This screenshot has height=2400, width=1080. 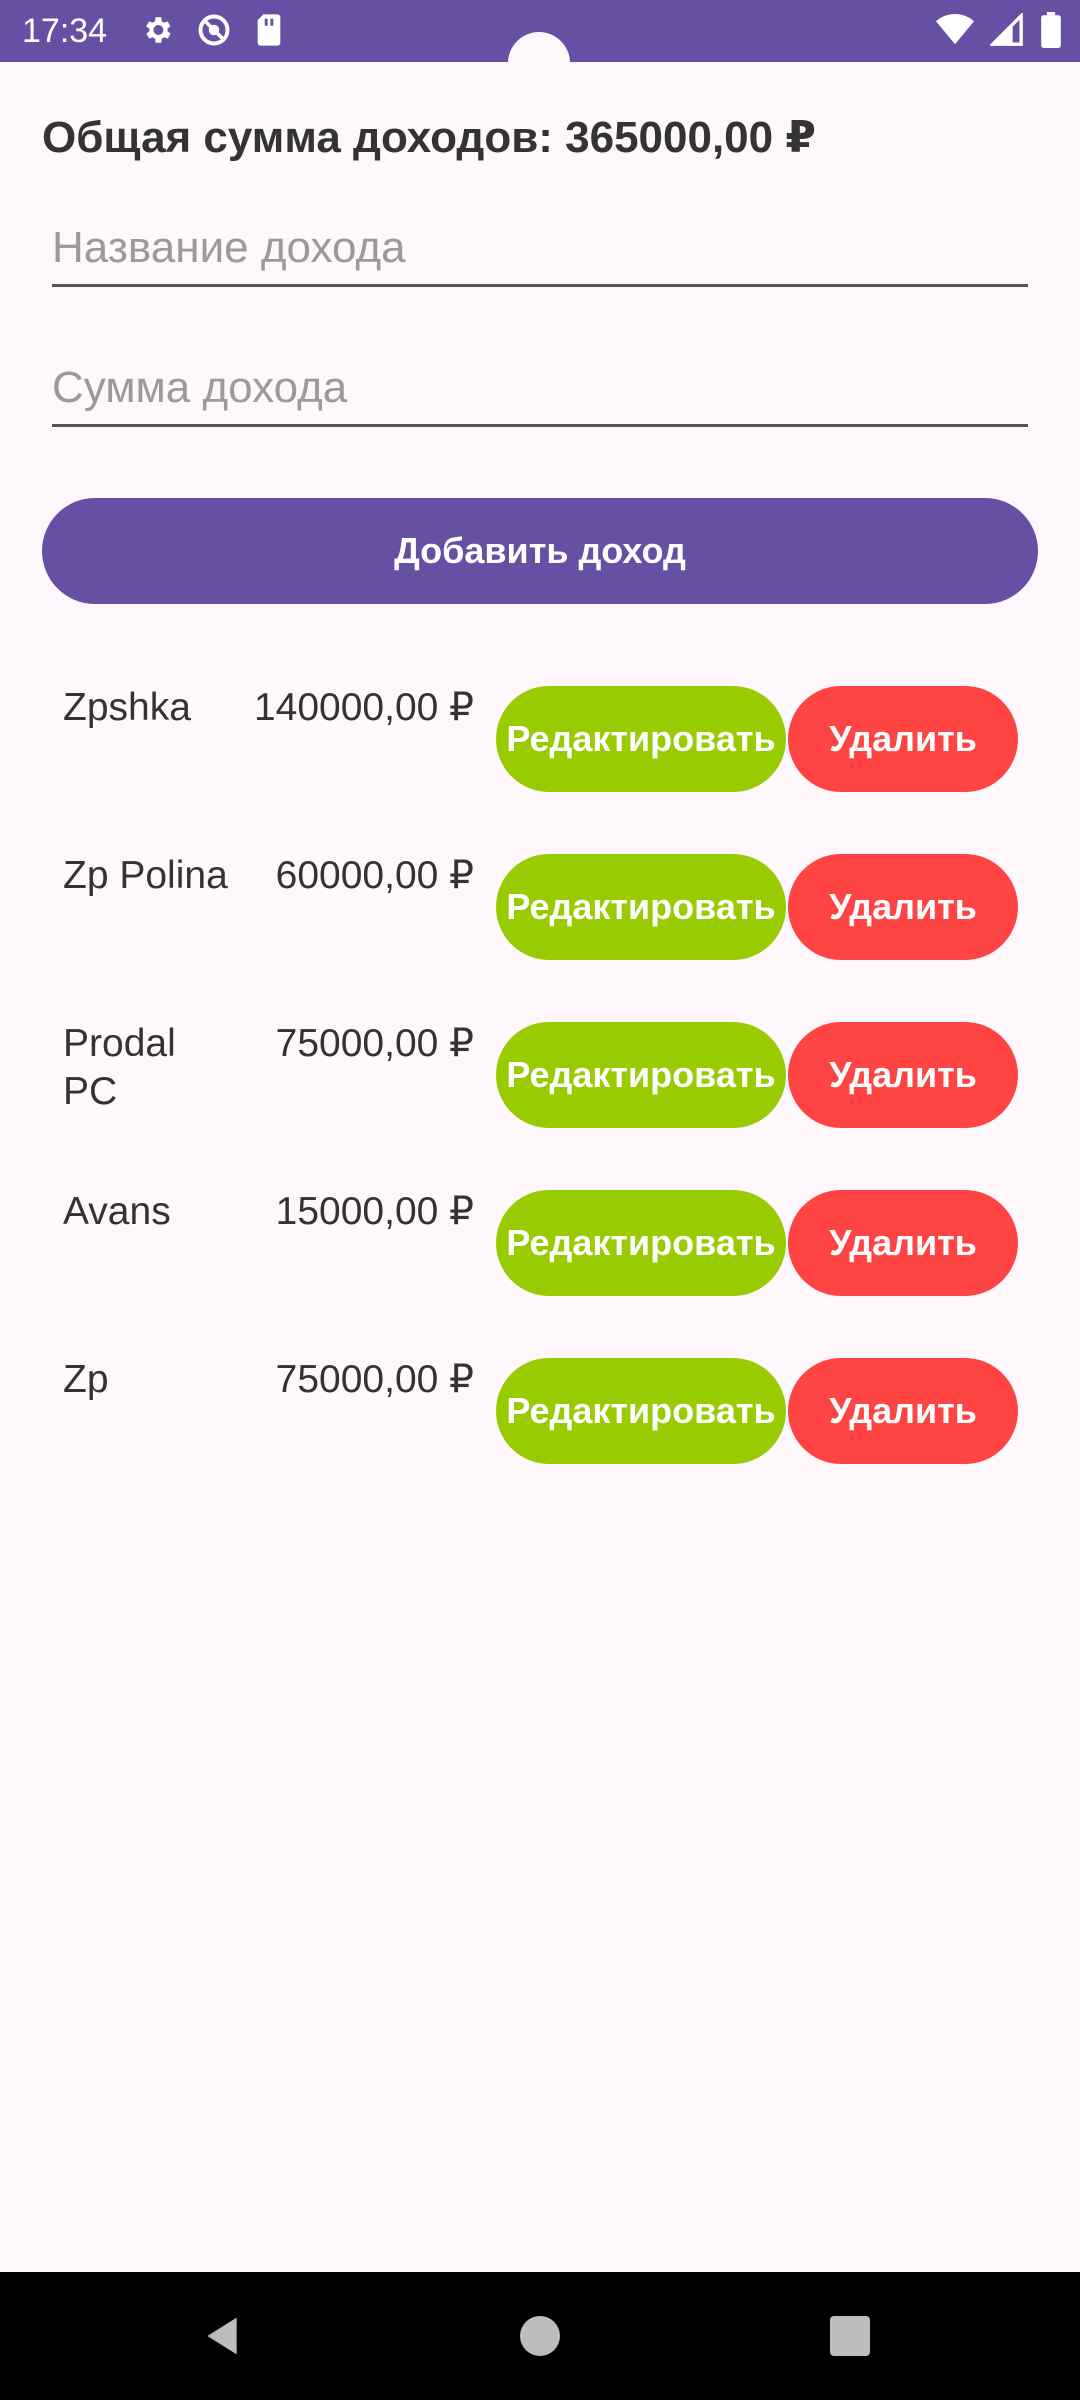 I want to click on income-name: Zp, so click(x=86, y=1379).